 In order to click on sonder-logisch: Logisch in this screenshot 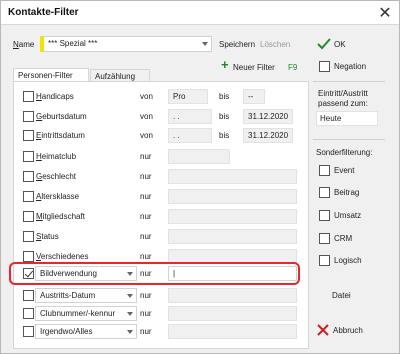, I will do `click(349, 262)`.